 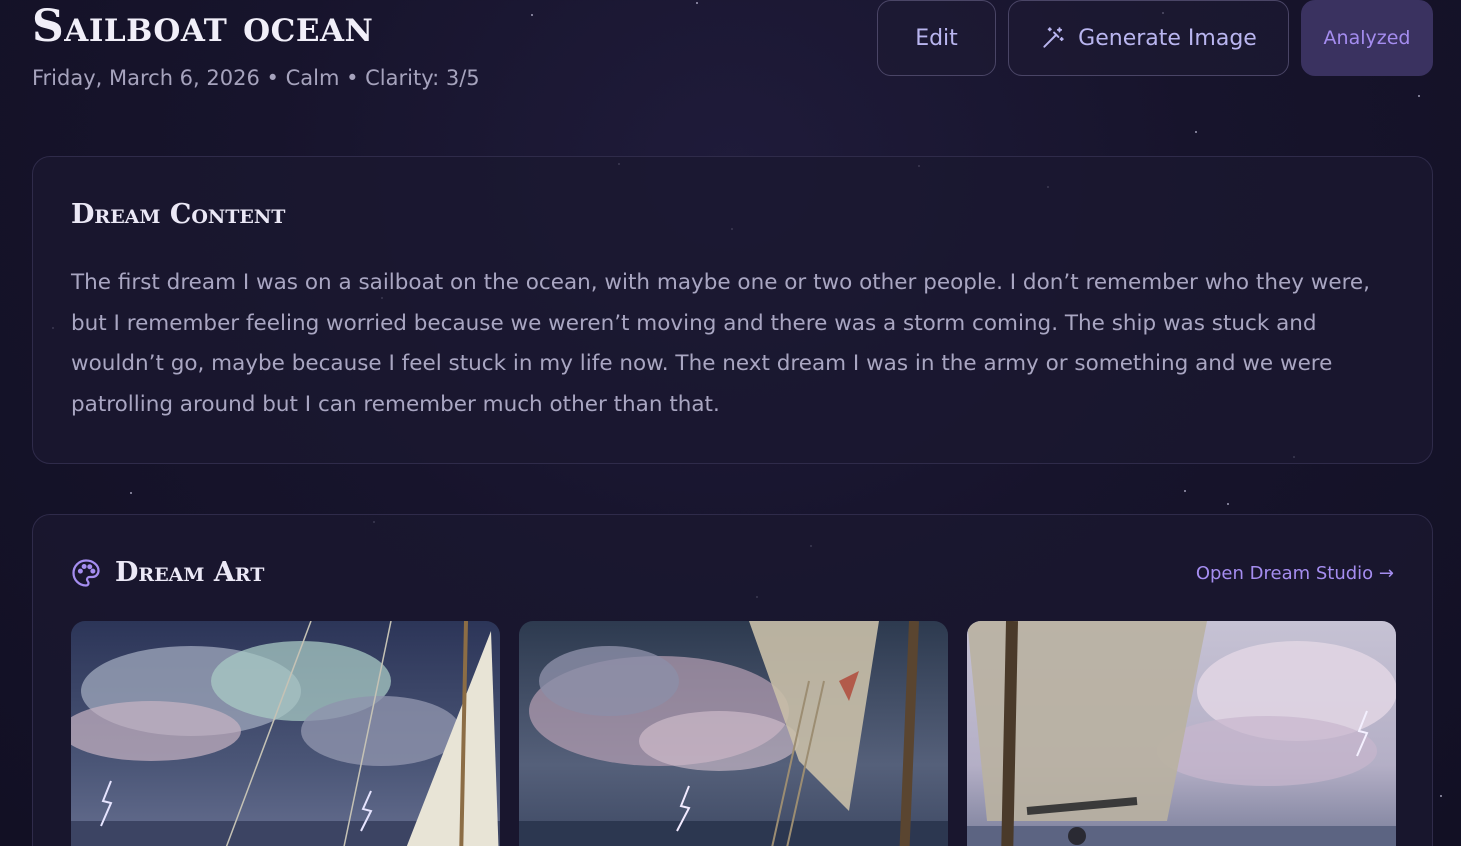 I want to click on page-title: Sailboat ocean, so click(x=203, y=26).